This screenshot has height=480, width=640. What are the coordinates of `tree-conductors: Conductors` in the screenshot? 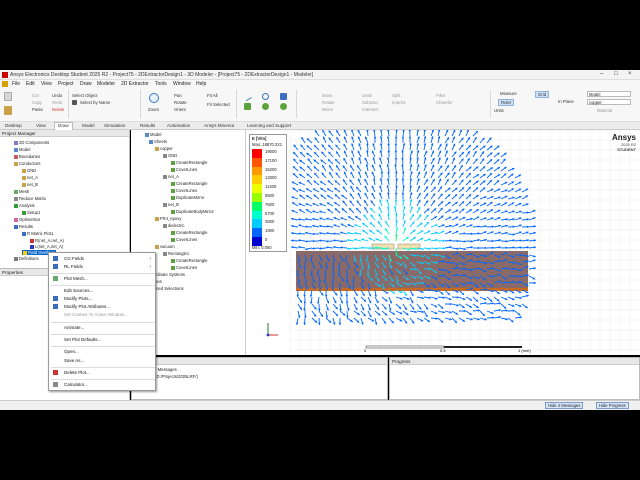 It's located at (27, 163).